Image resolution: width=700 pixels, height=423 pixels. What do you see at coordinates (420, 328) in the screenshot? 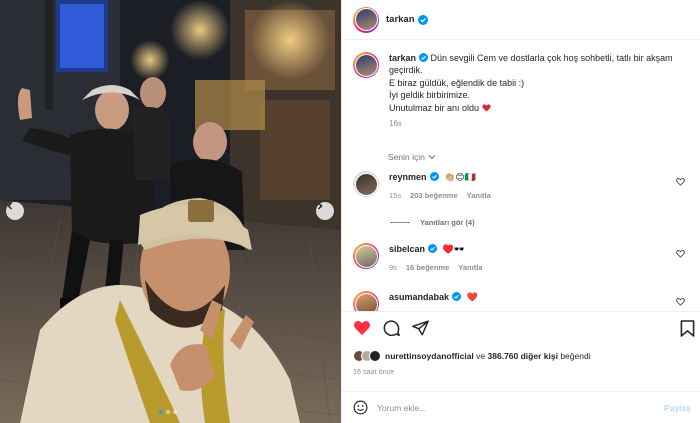
I see `share-icon` at bounding box center [420, 328].